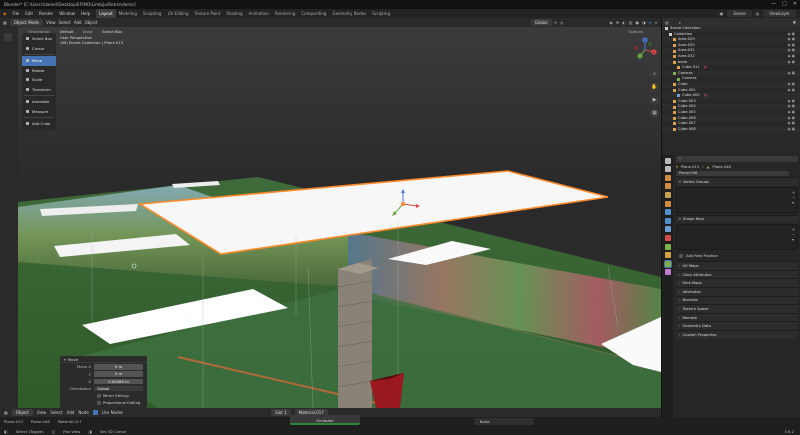 The height and width of the screenshot is (435, 800). Describe the element at coordinates (722, 13) in the screenshot. I see `scene-icon: ▣` at that location.